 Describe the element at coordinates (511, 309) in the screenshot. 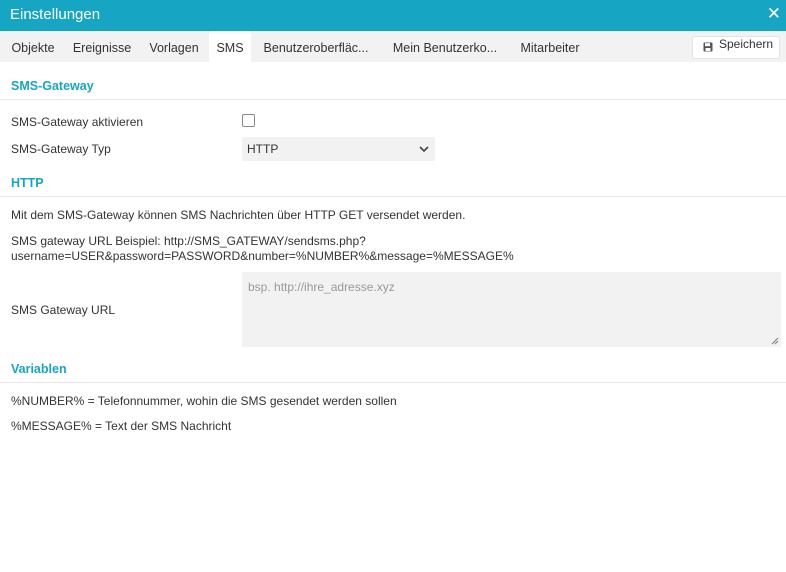

I see `sms-gateway-url-input: bsp. http://ihre_adresse.xyz` at that location.